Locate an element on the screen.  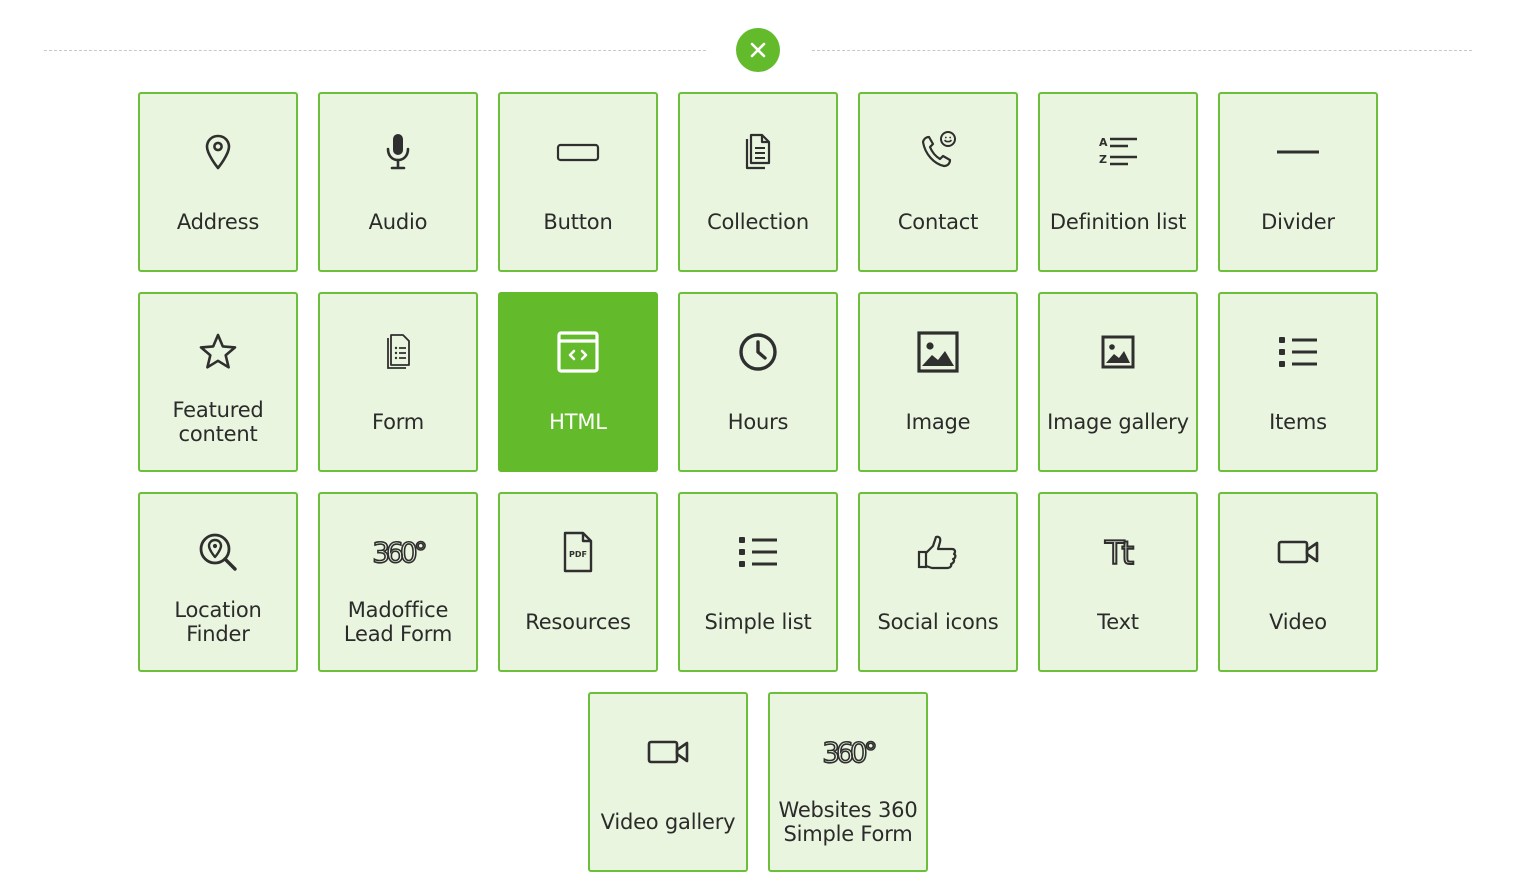
star-icon is located at coordinates (218, 352).